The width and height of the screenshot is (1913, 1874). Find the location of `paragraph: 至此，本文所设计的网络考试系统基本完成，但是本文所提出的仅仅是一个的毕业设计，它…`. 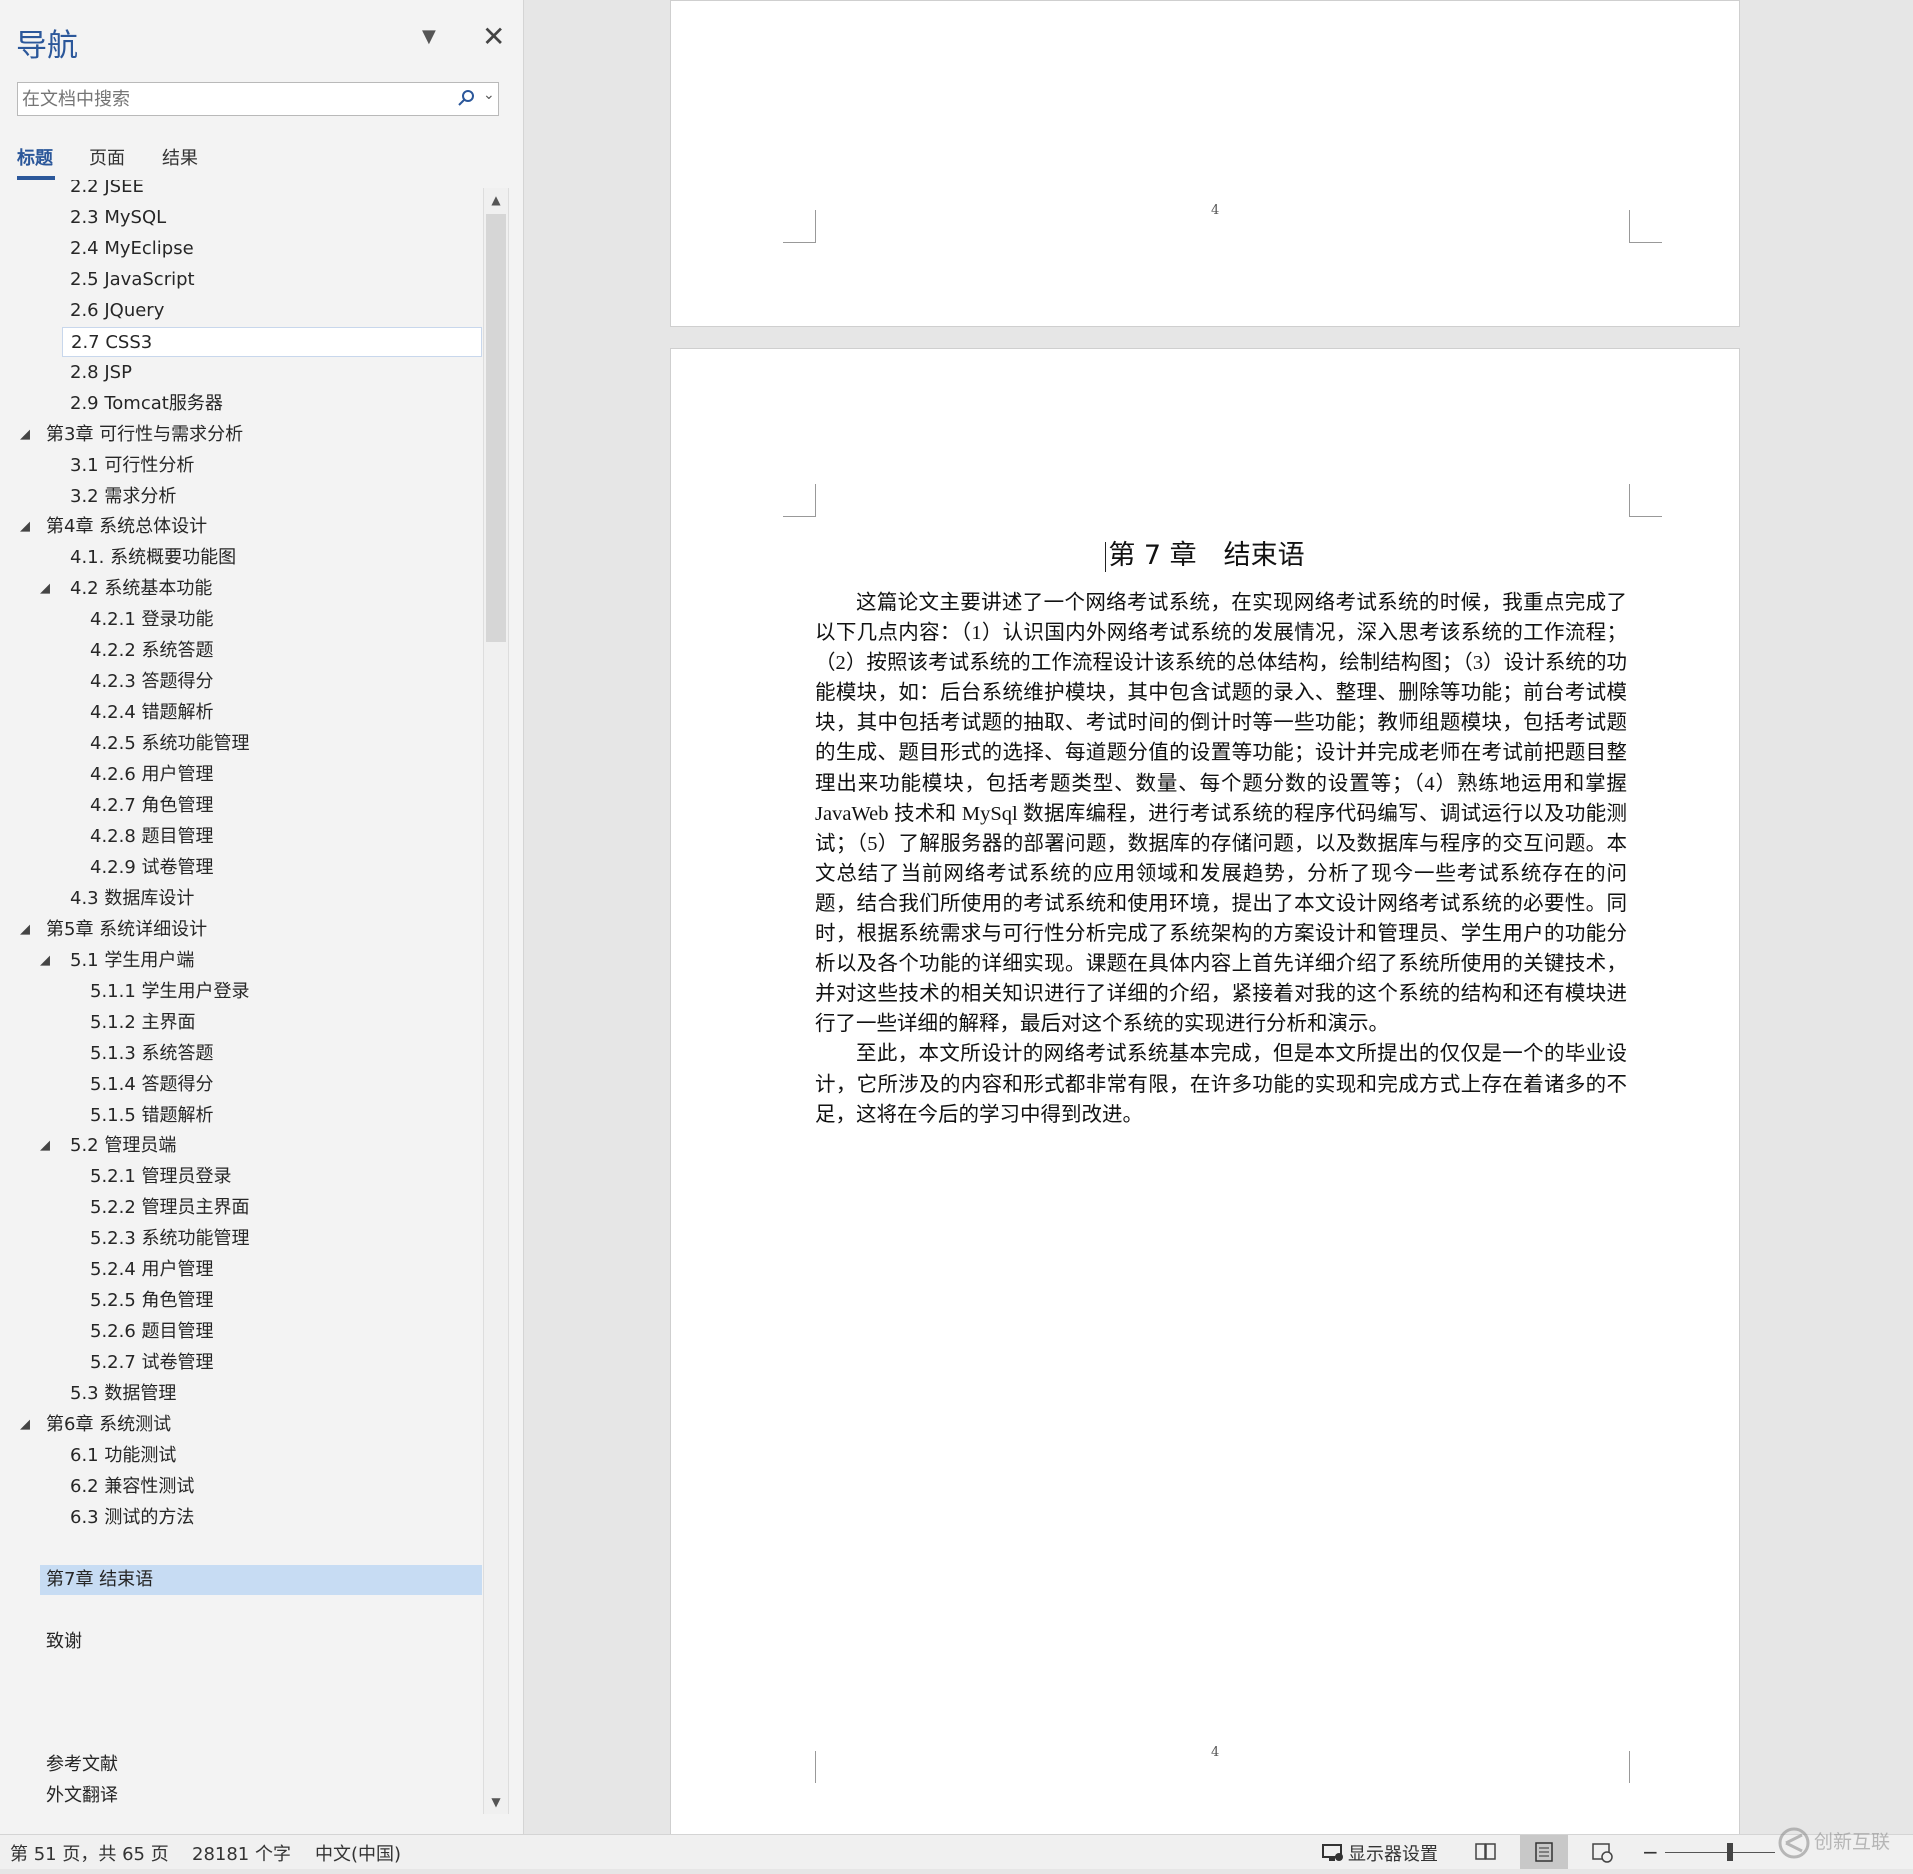

paragraph: 至此，本文所设计的网络考试系统基本完成，但是本文所提出的仅仅是一个的毕业设计，它… is located at coordinates (1221, 1084).